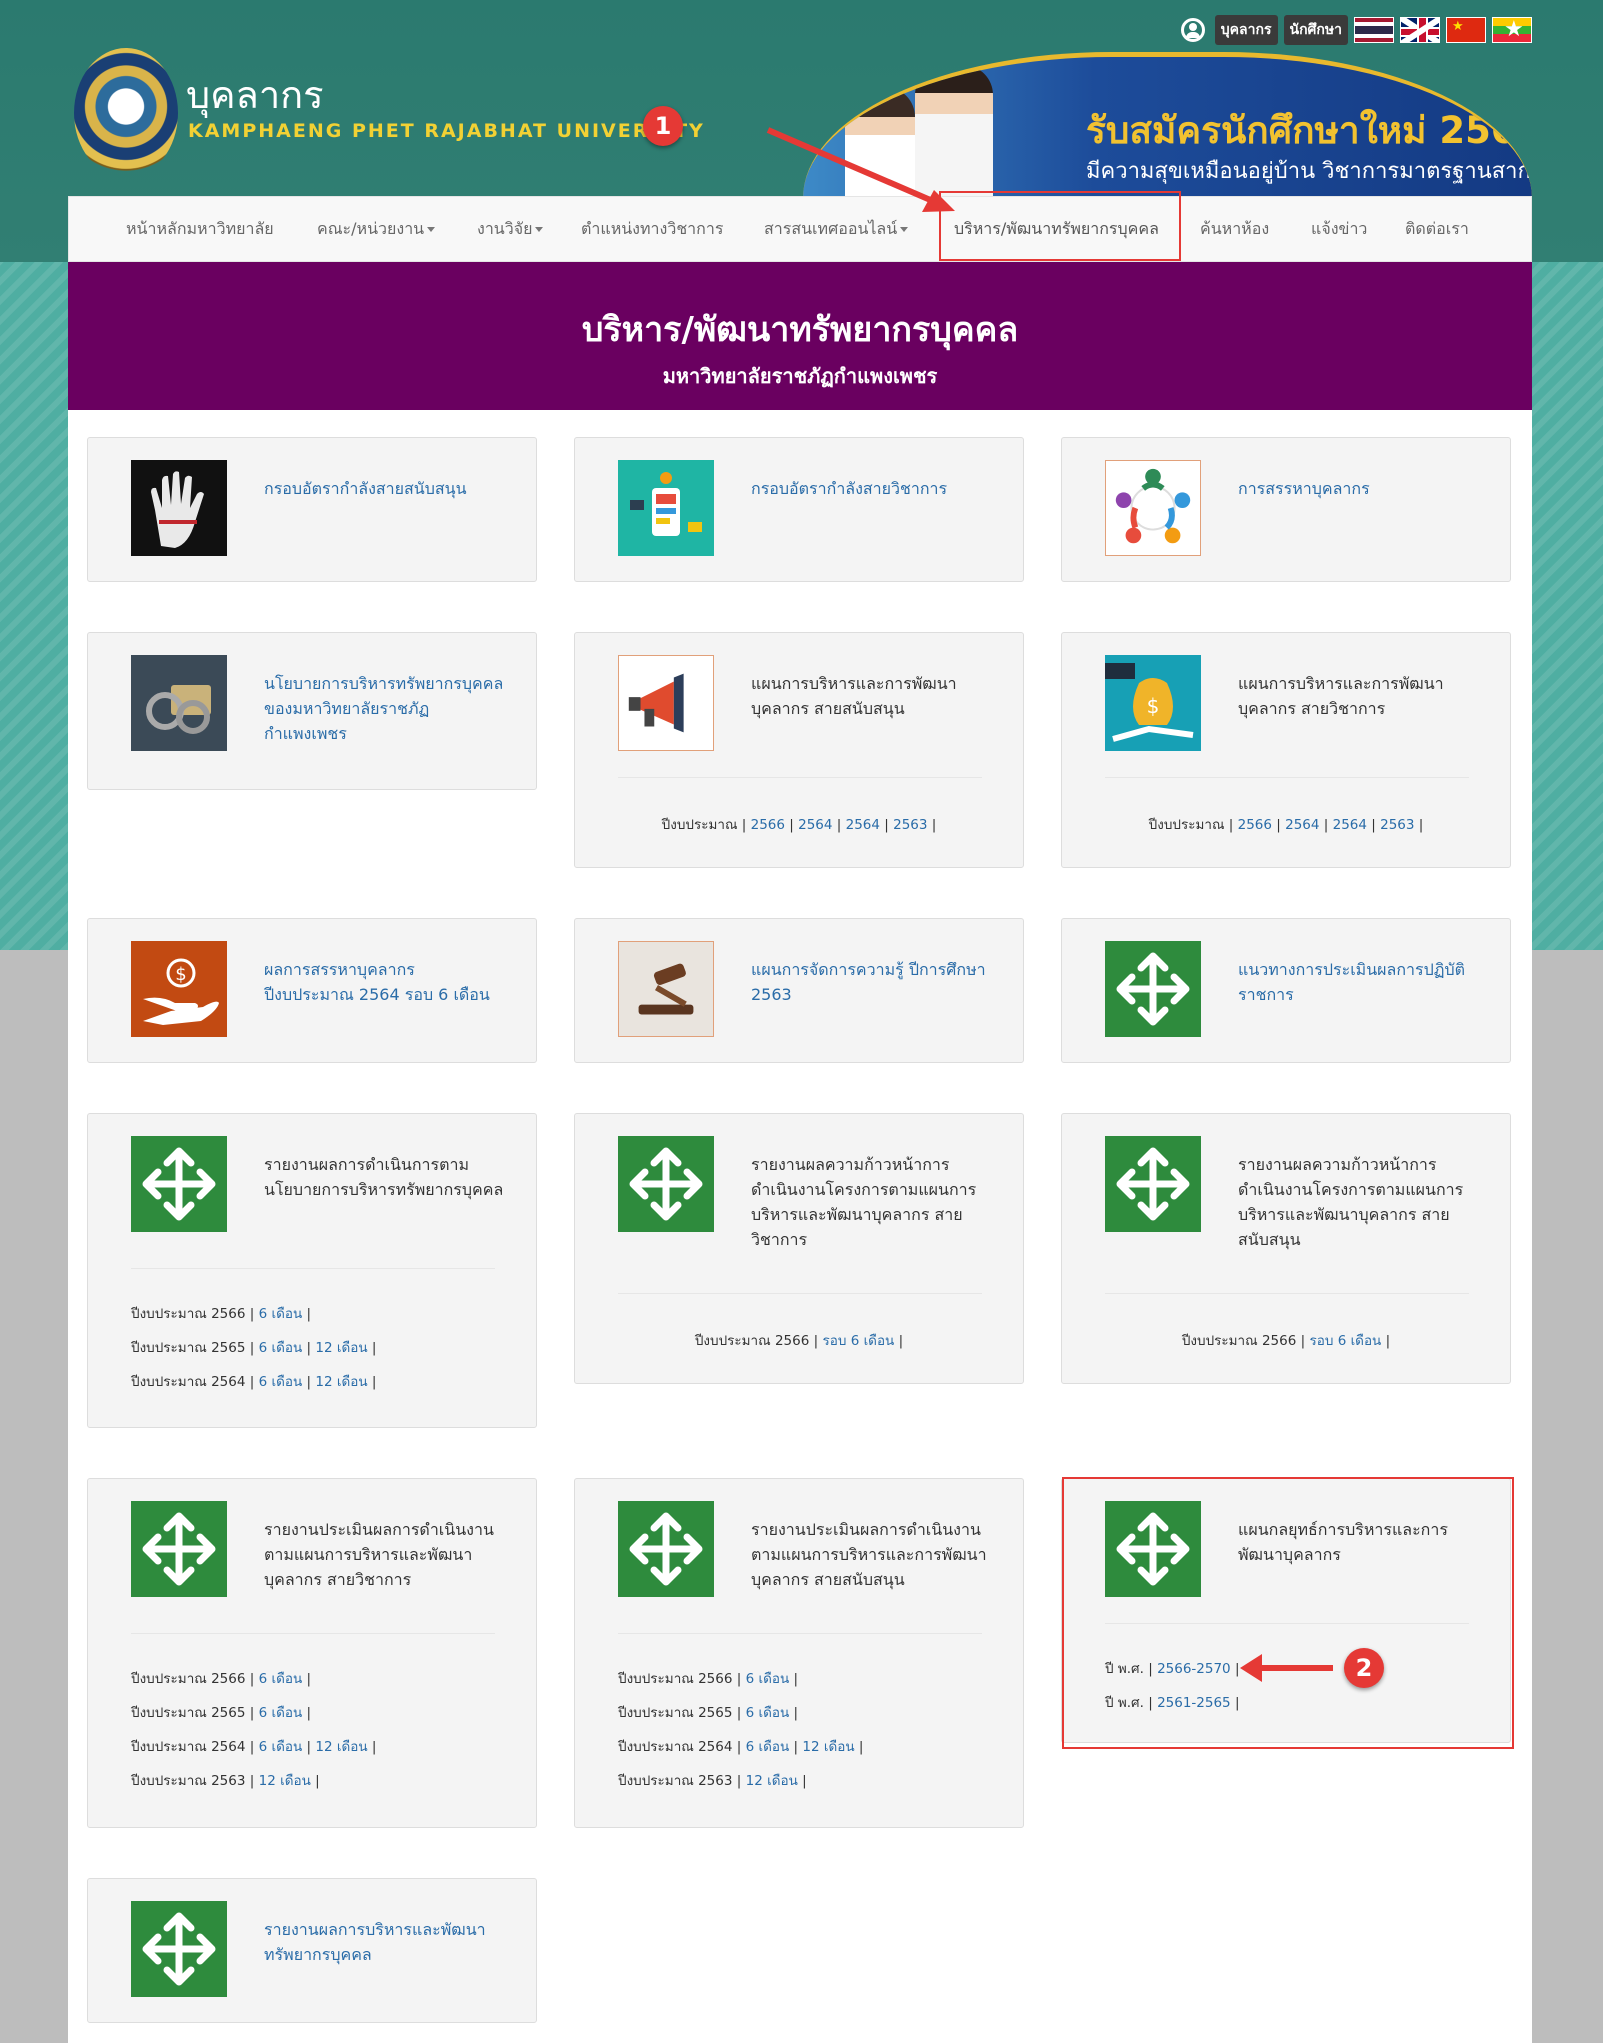  What do you see at coordinates (871, 488) in the screenshot?
I see `card-title-link: กรอบอัตรากำลังสายวิชาการ` at bounding box center [871, 488].